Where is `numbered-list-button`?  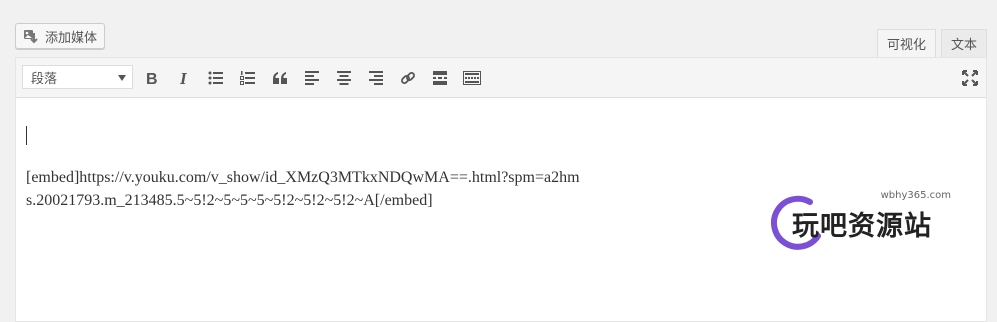 numbered-list-button is located at coordinates (248, 78).